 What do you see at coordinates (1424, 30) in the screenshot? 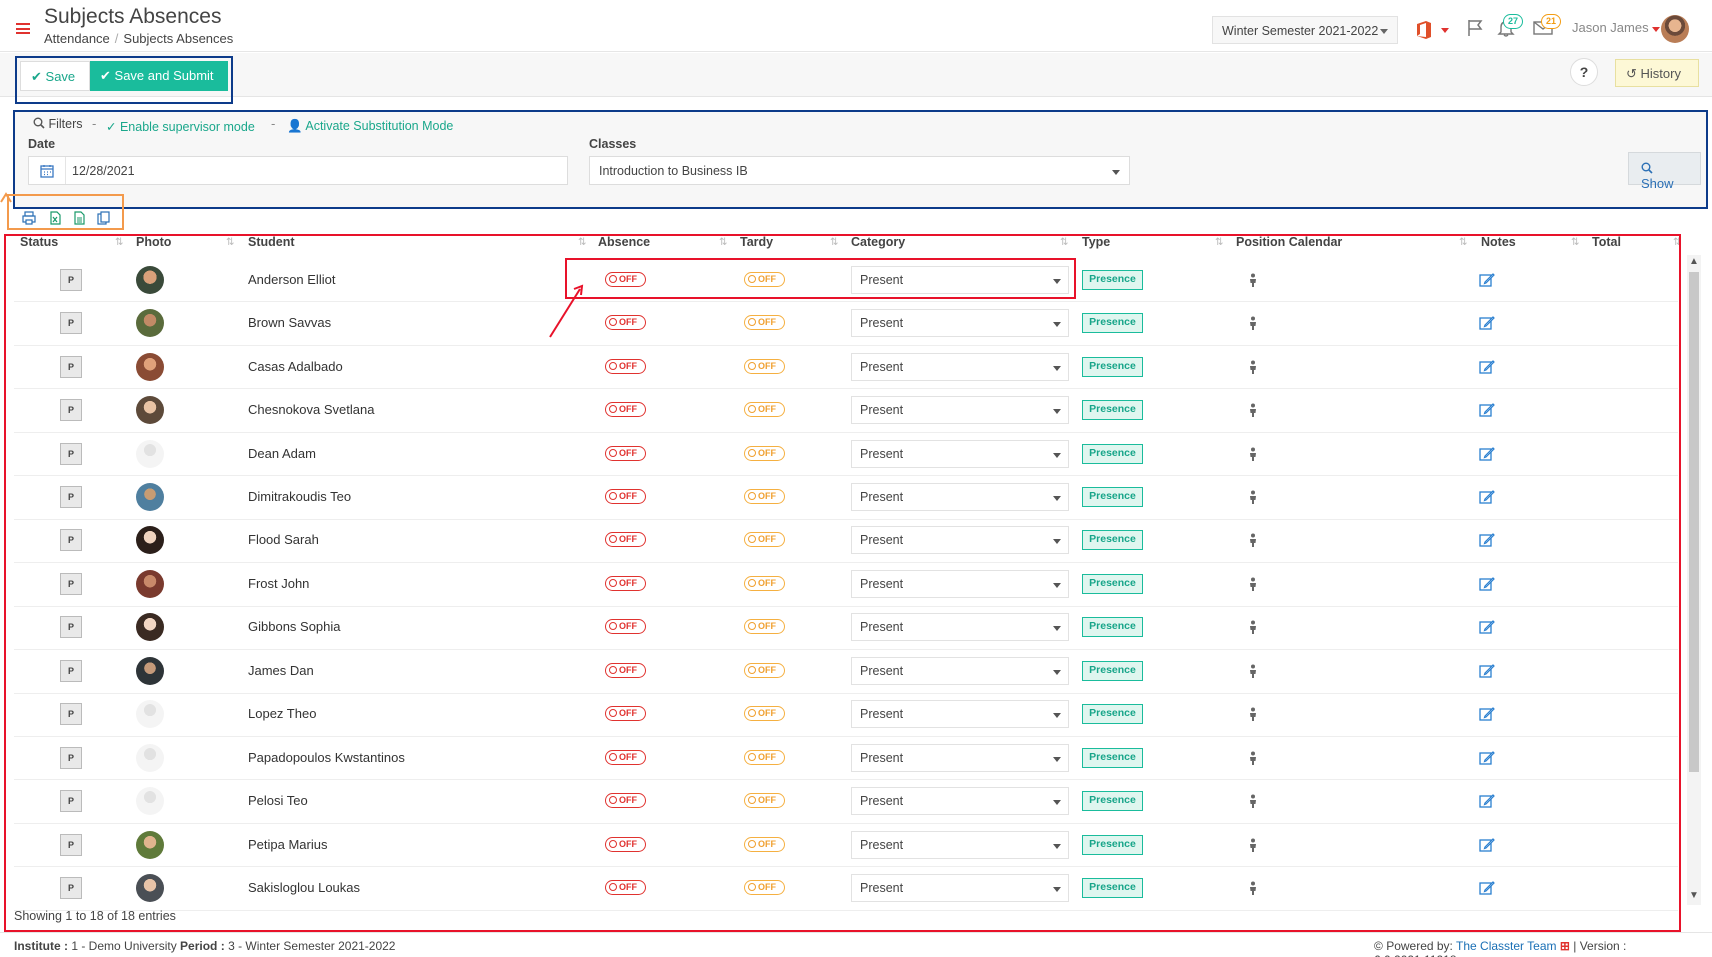
I see `office-icon` at bounding box center [1424, 30].